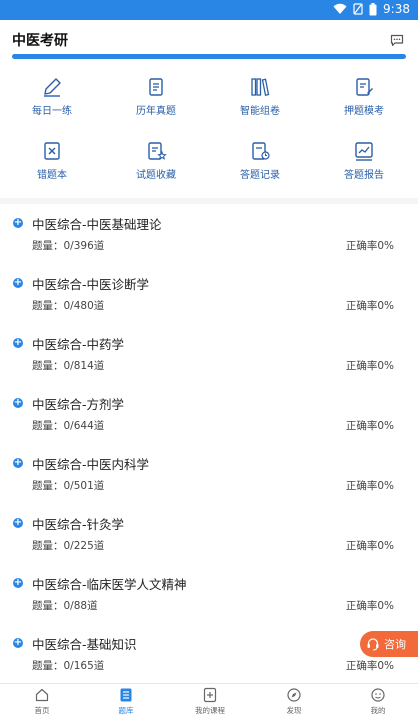 Image resolution: width=418 pixels, height=720 pixels. Describe the element at coordinates (156, 111) in the screenshot. I see `grid-item-label: 历年真题` at that location.